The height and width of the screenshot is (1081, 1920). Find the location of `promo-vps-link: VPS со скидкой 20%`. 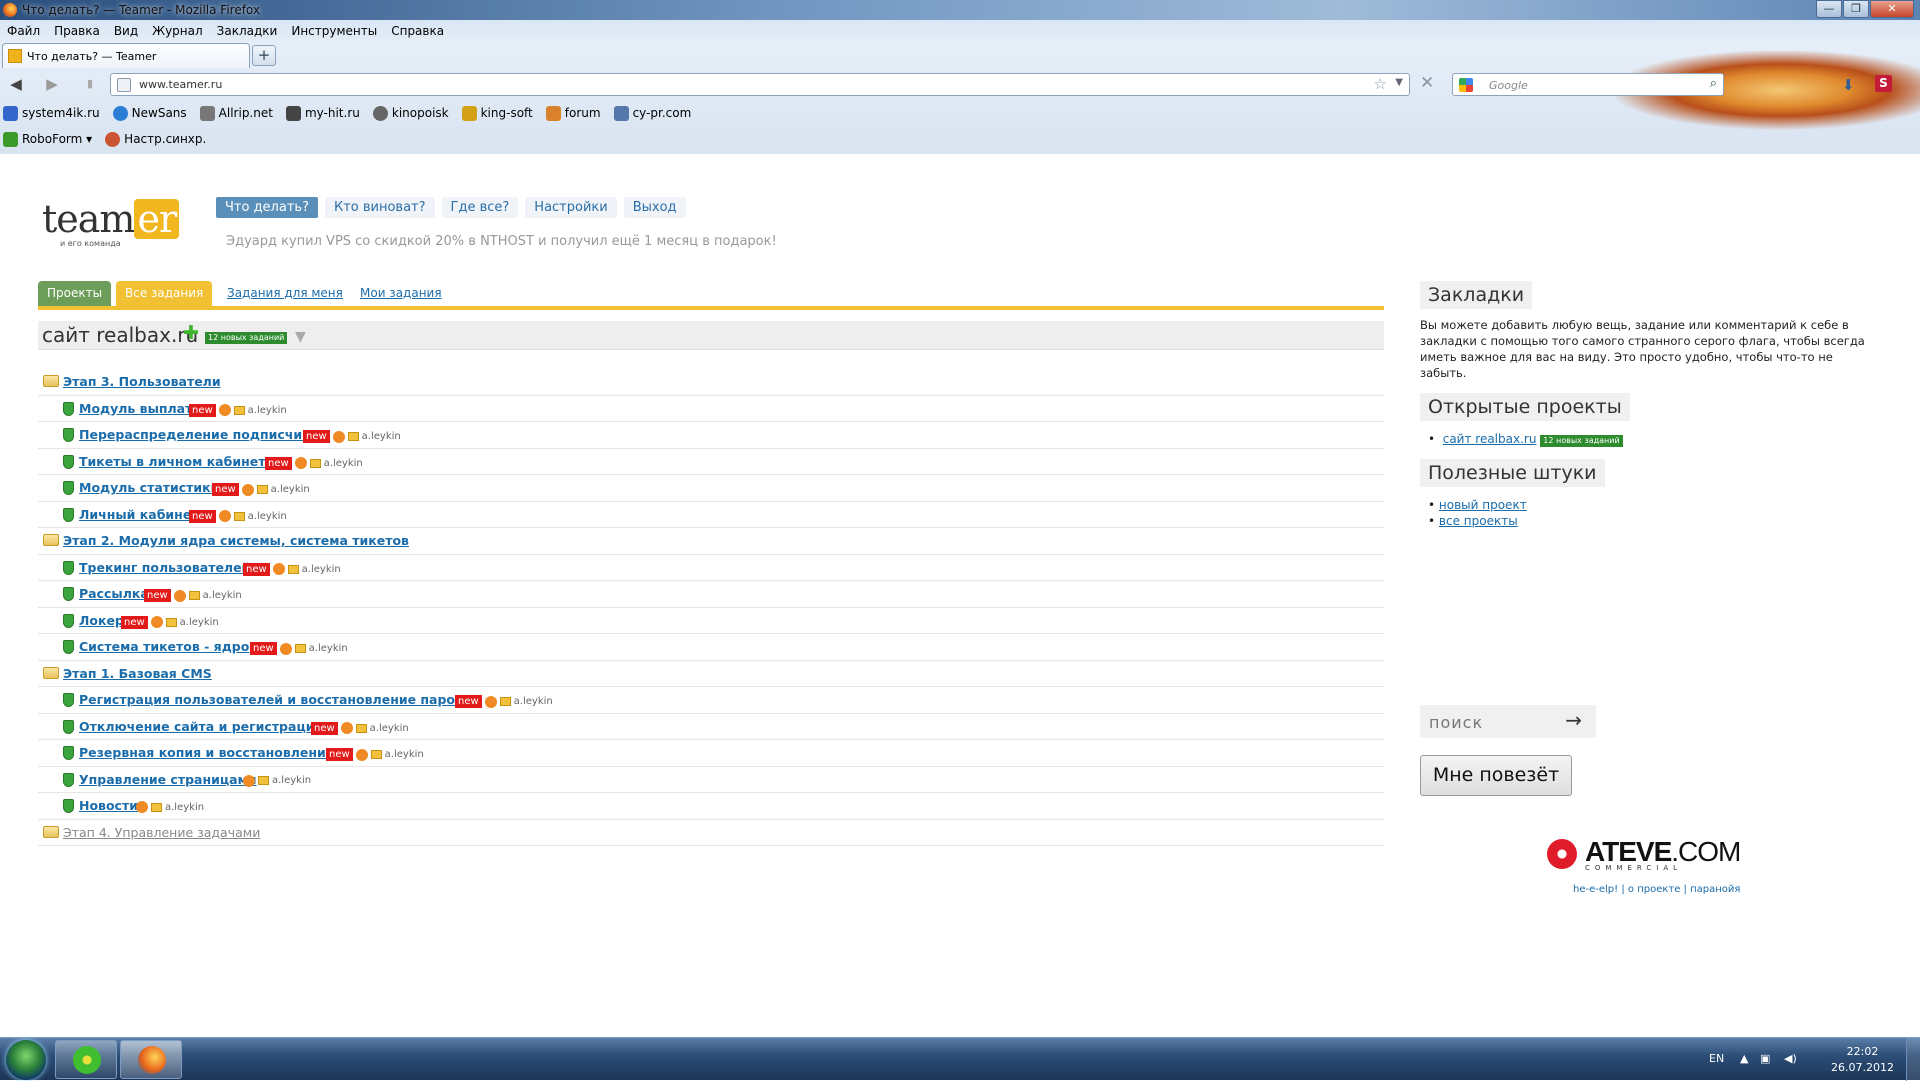

promo-vps-link: VPS со скидкой 20% is located at coordinates (395, 241).